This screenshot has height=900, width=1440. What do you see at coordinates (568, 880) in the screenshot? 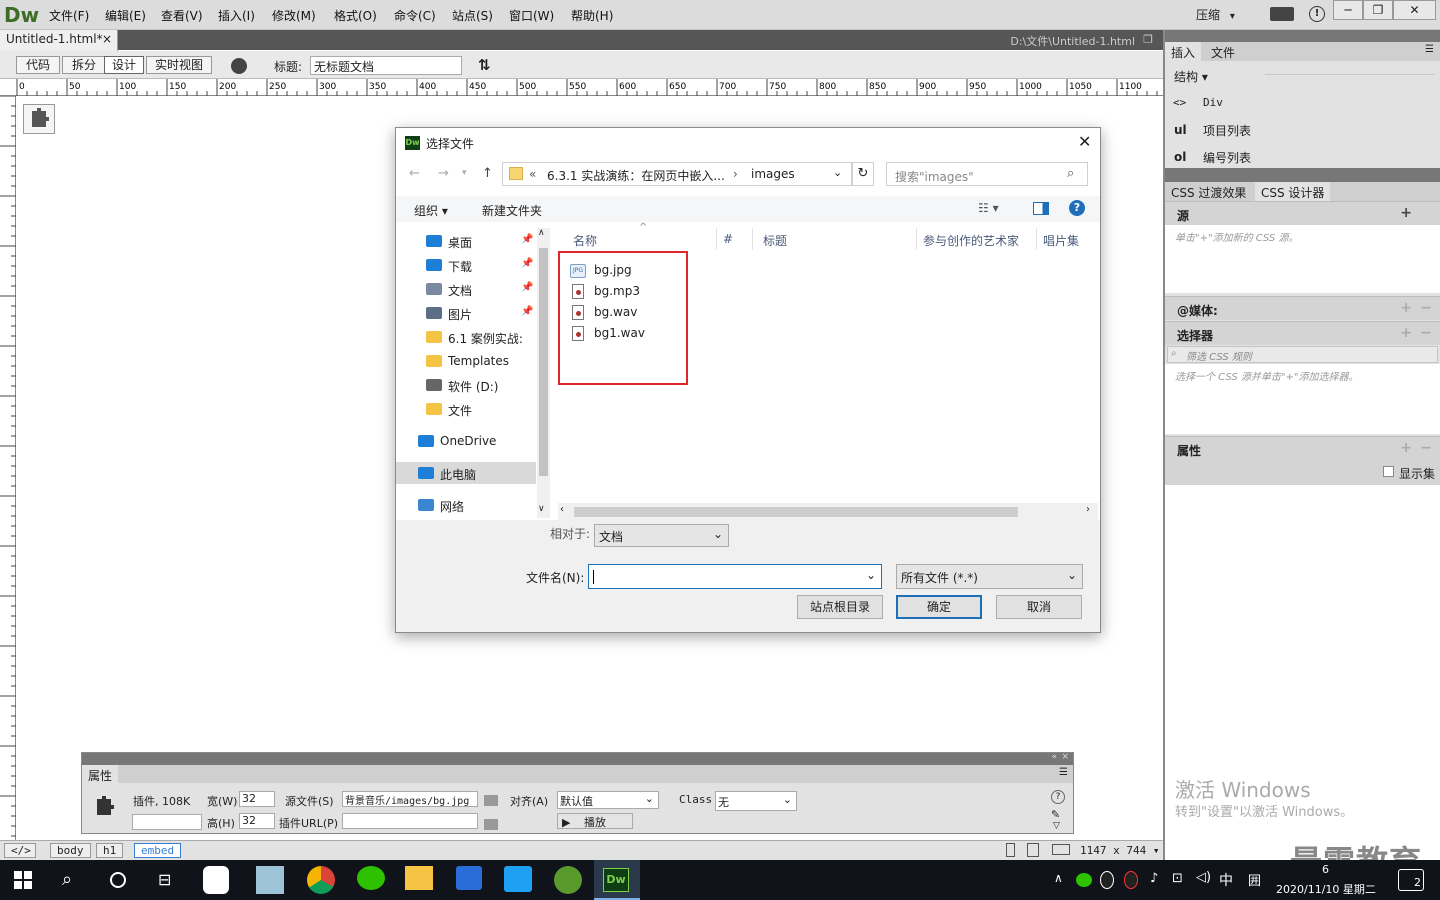
I see `melon-app-icon` at bounding box center [568, 880].